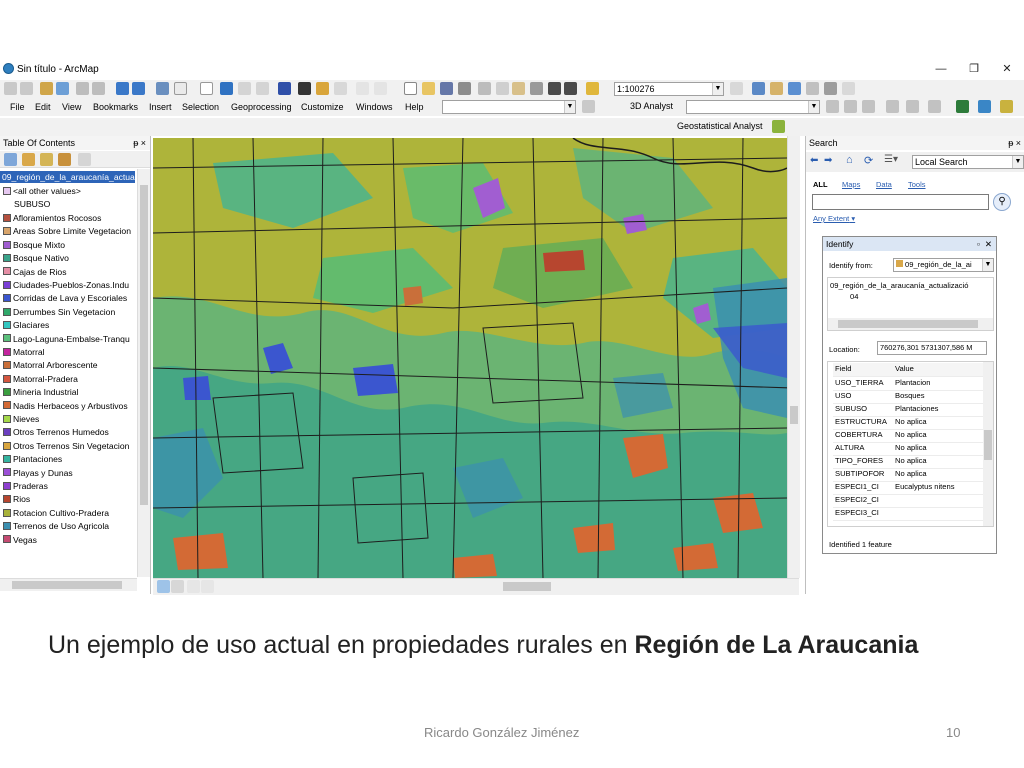 The height and width of the screenshot is (768, 1024). Describe the element at coordinates (64, 159) in the screenshot. I see `list-by-selection-icon` at that location.